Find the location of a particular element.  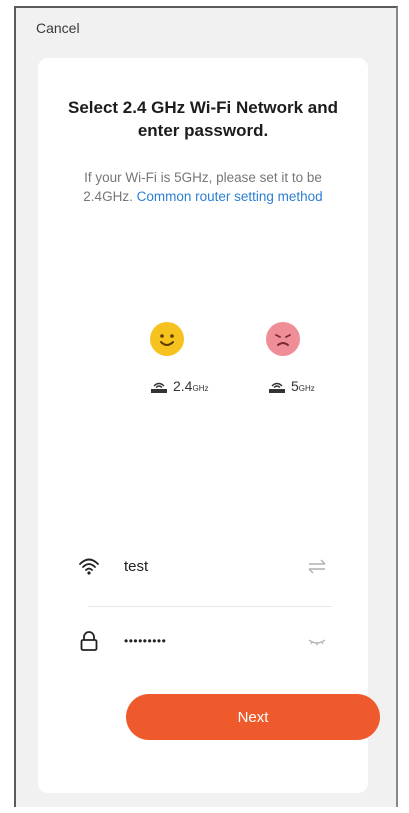

wifi-name-field: test is located at coordinates (203, 566).